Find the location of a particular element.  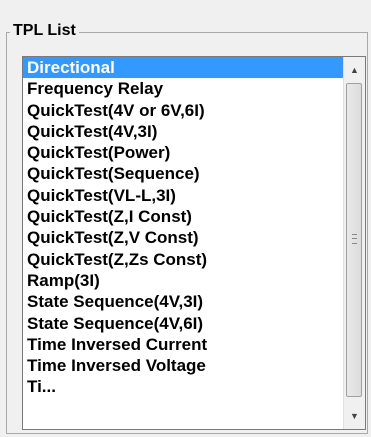

list-item: QuickTest(Z,Zs Const) is located at coordinates (183, 259).